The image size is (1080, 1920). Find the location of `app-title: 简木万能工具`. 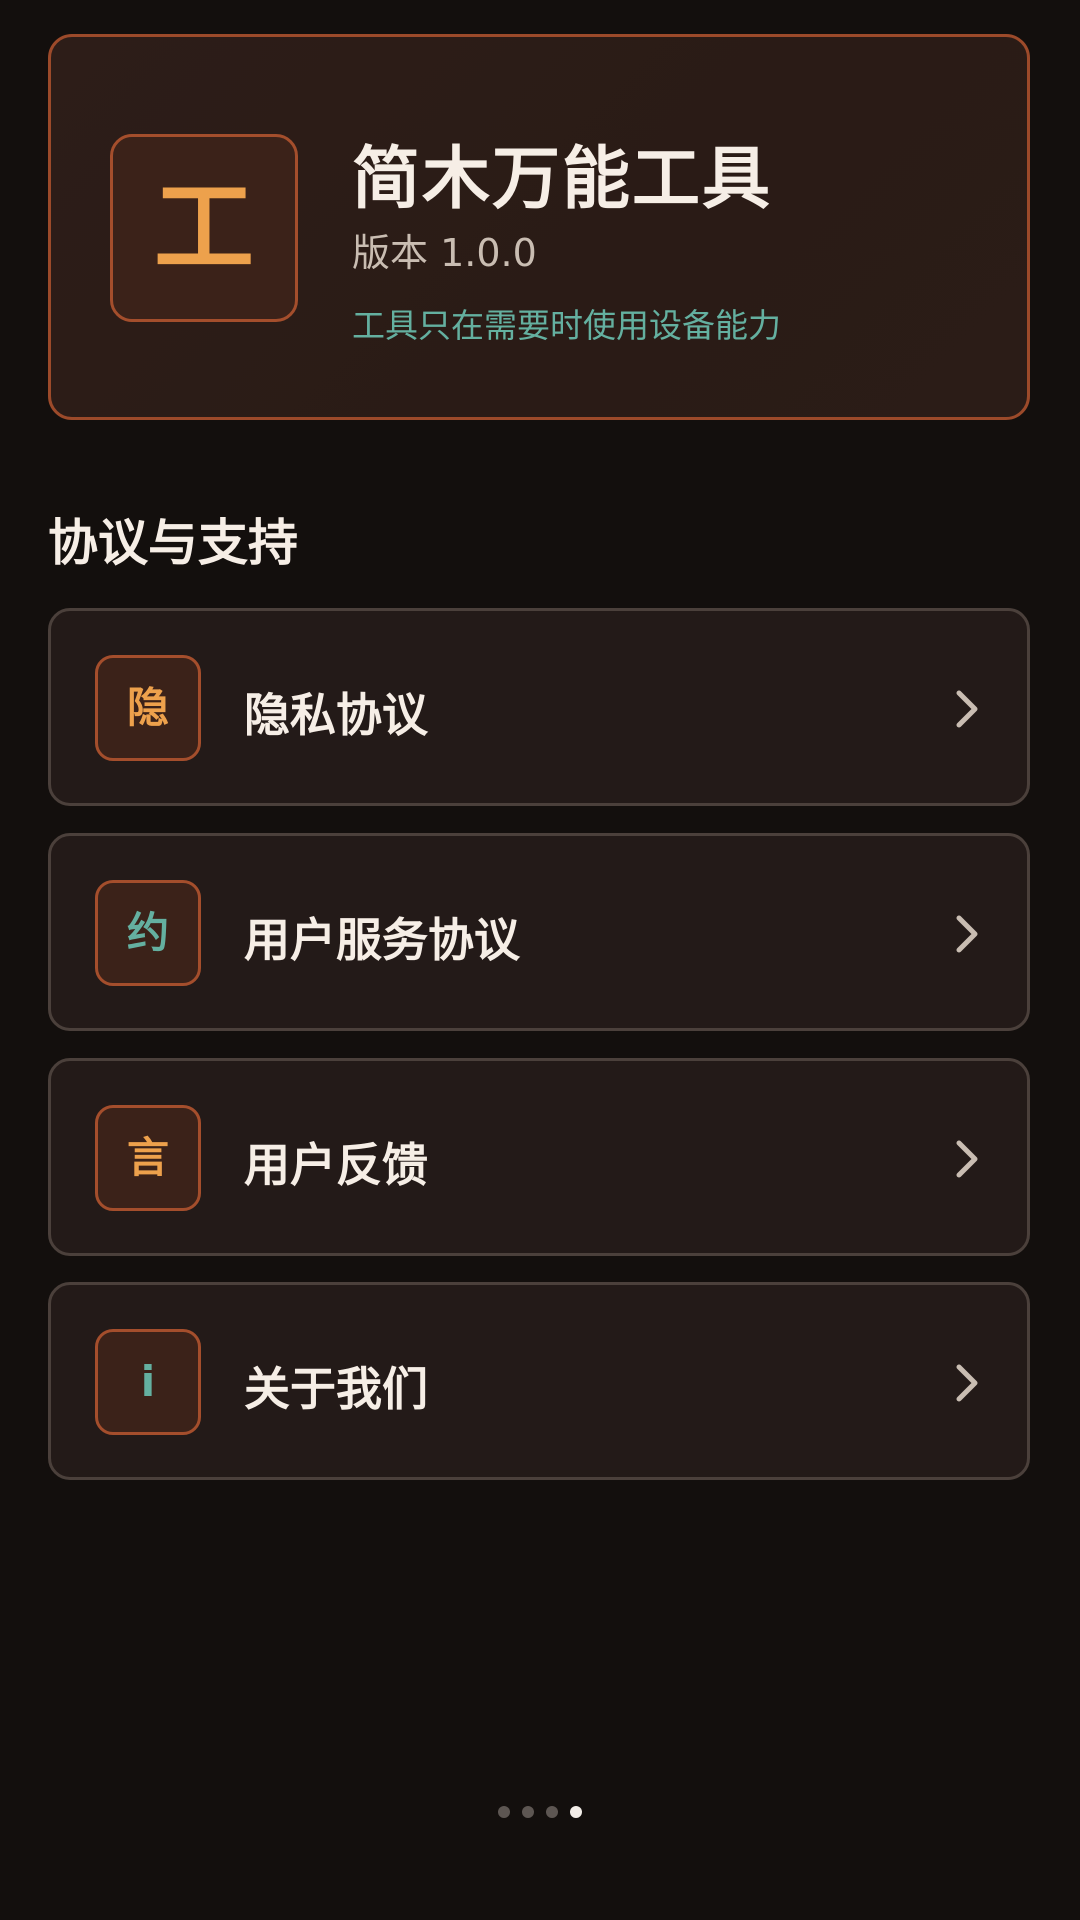

app-title: 简木万能工具 is located at coordinates (562, 179).